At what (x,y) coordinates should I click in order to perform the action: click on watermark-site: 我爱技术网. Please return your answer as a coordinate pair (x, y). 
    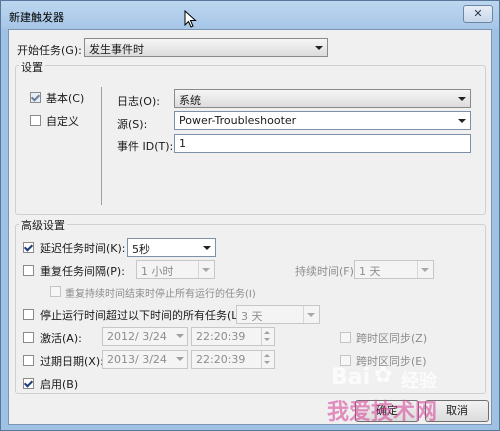
    Looking at the image, I should click on (382, 412).